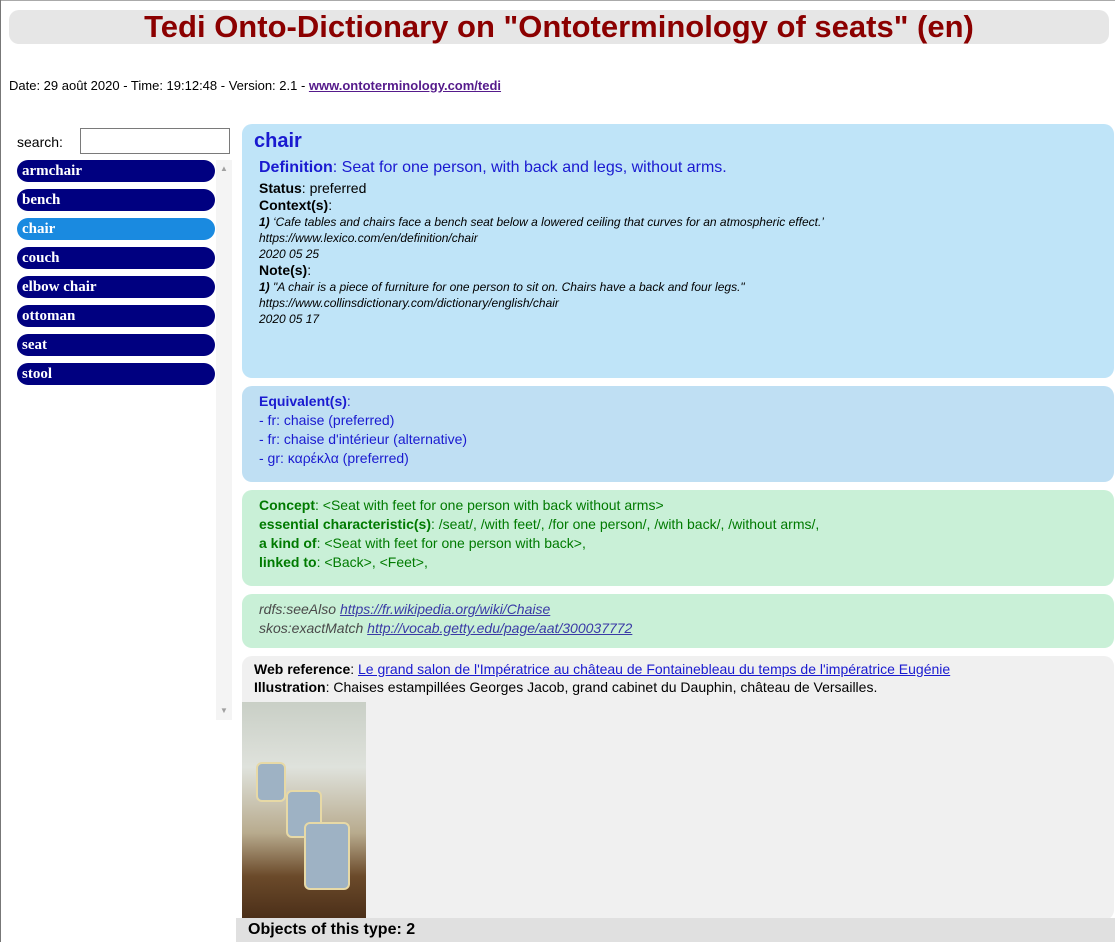  Describe the element at coordinates (288, 543) in the screenshot. I see `kind-of-label: a kind of` at that location.